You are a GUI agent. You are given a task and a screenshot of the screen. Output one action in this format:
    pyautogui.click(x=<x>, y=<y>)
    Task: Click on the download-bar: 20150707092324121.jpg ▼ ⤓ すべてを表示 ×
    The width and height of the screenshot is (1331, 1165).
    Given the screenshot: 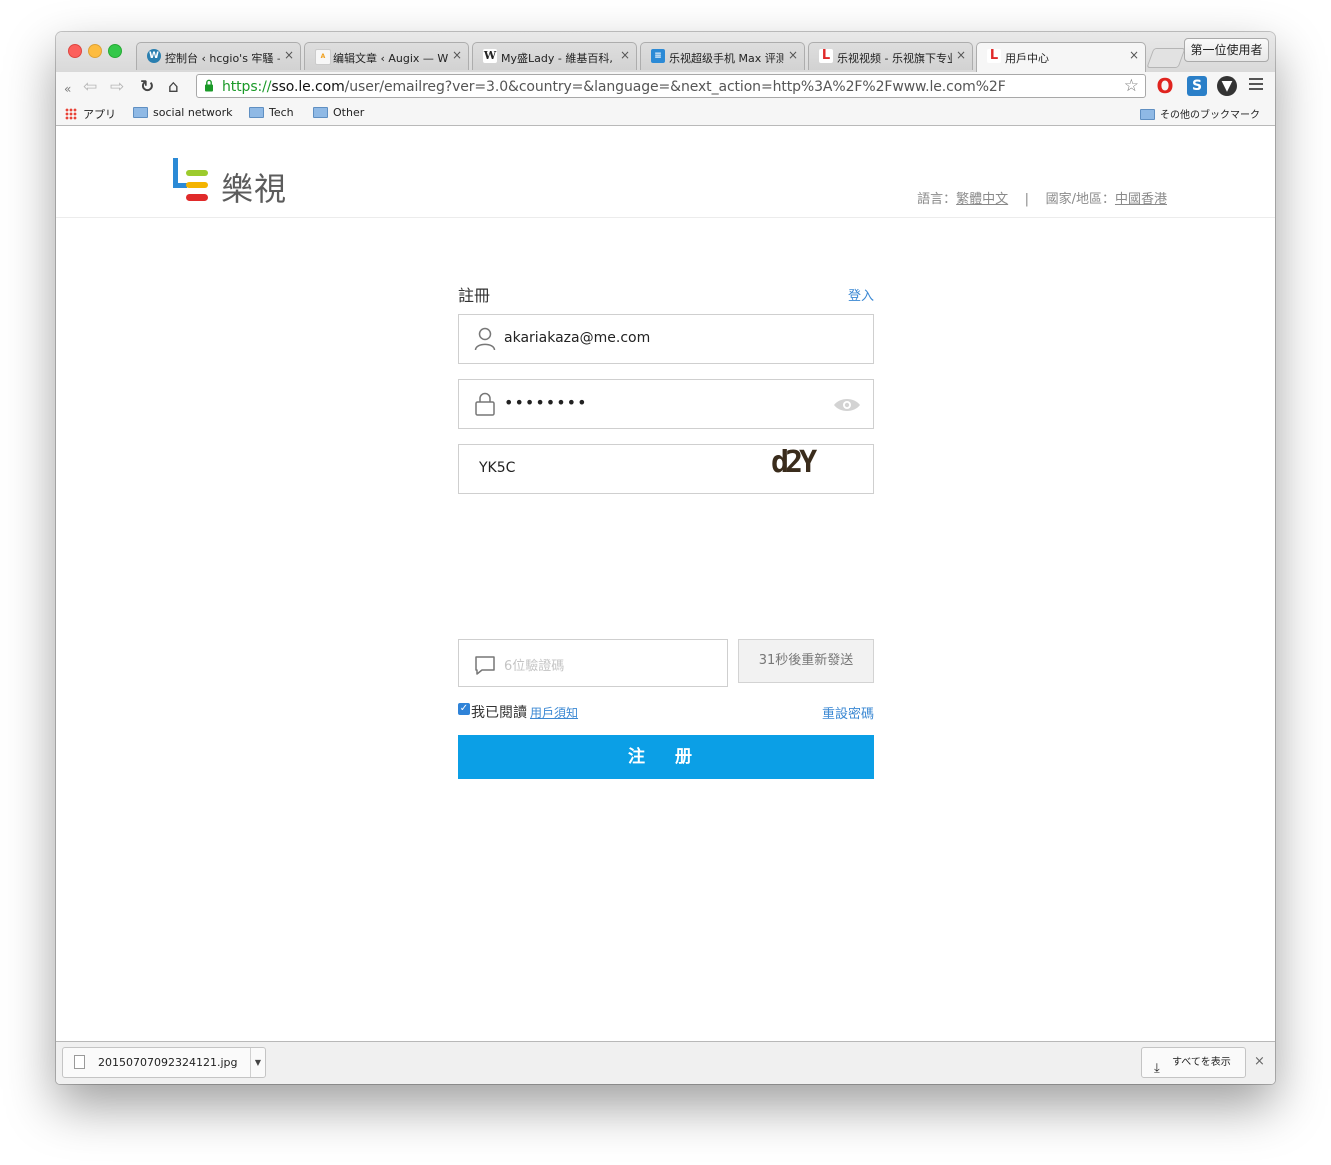 What is the action you would take?
    pyautogui.click(x=665, y=1062)
    